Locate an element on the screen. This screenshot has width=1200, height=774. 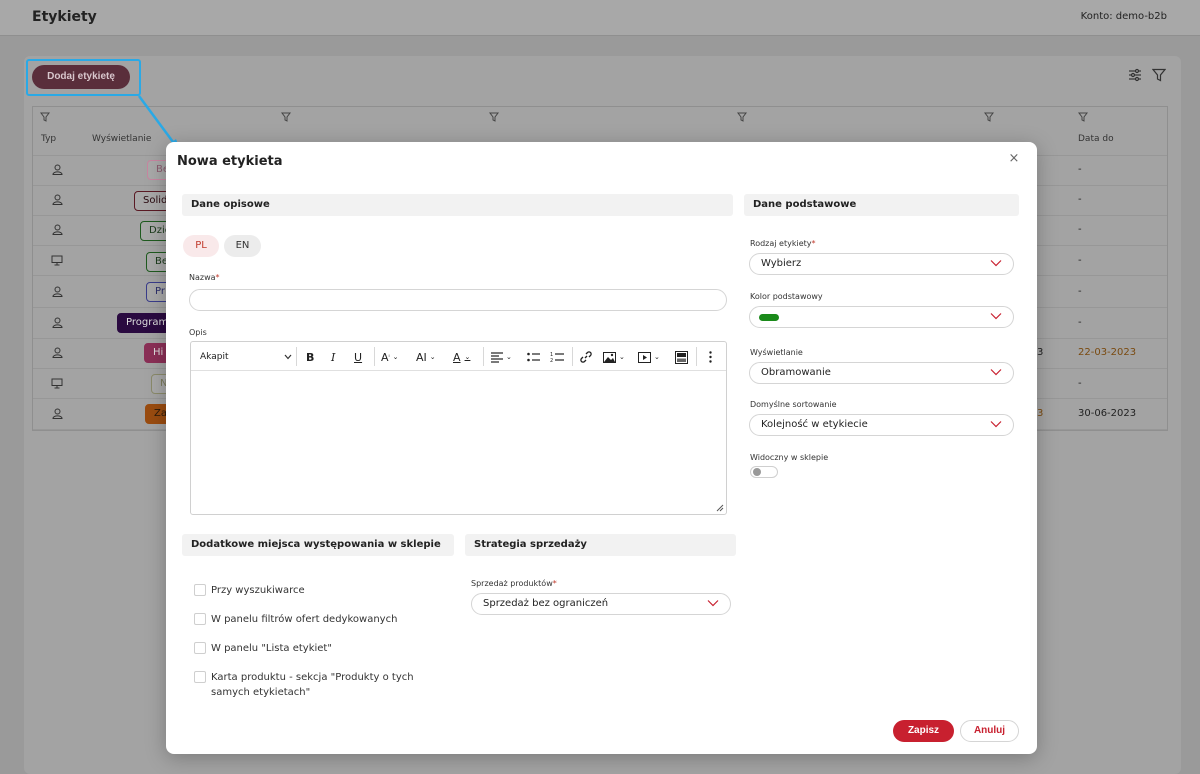
color-swatch is located at coordinates (769, 317).